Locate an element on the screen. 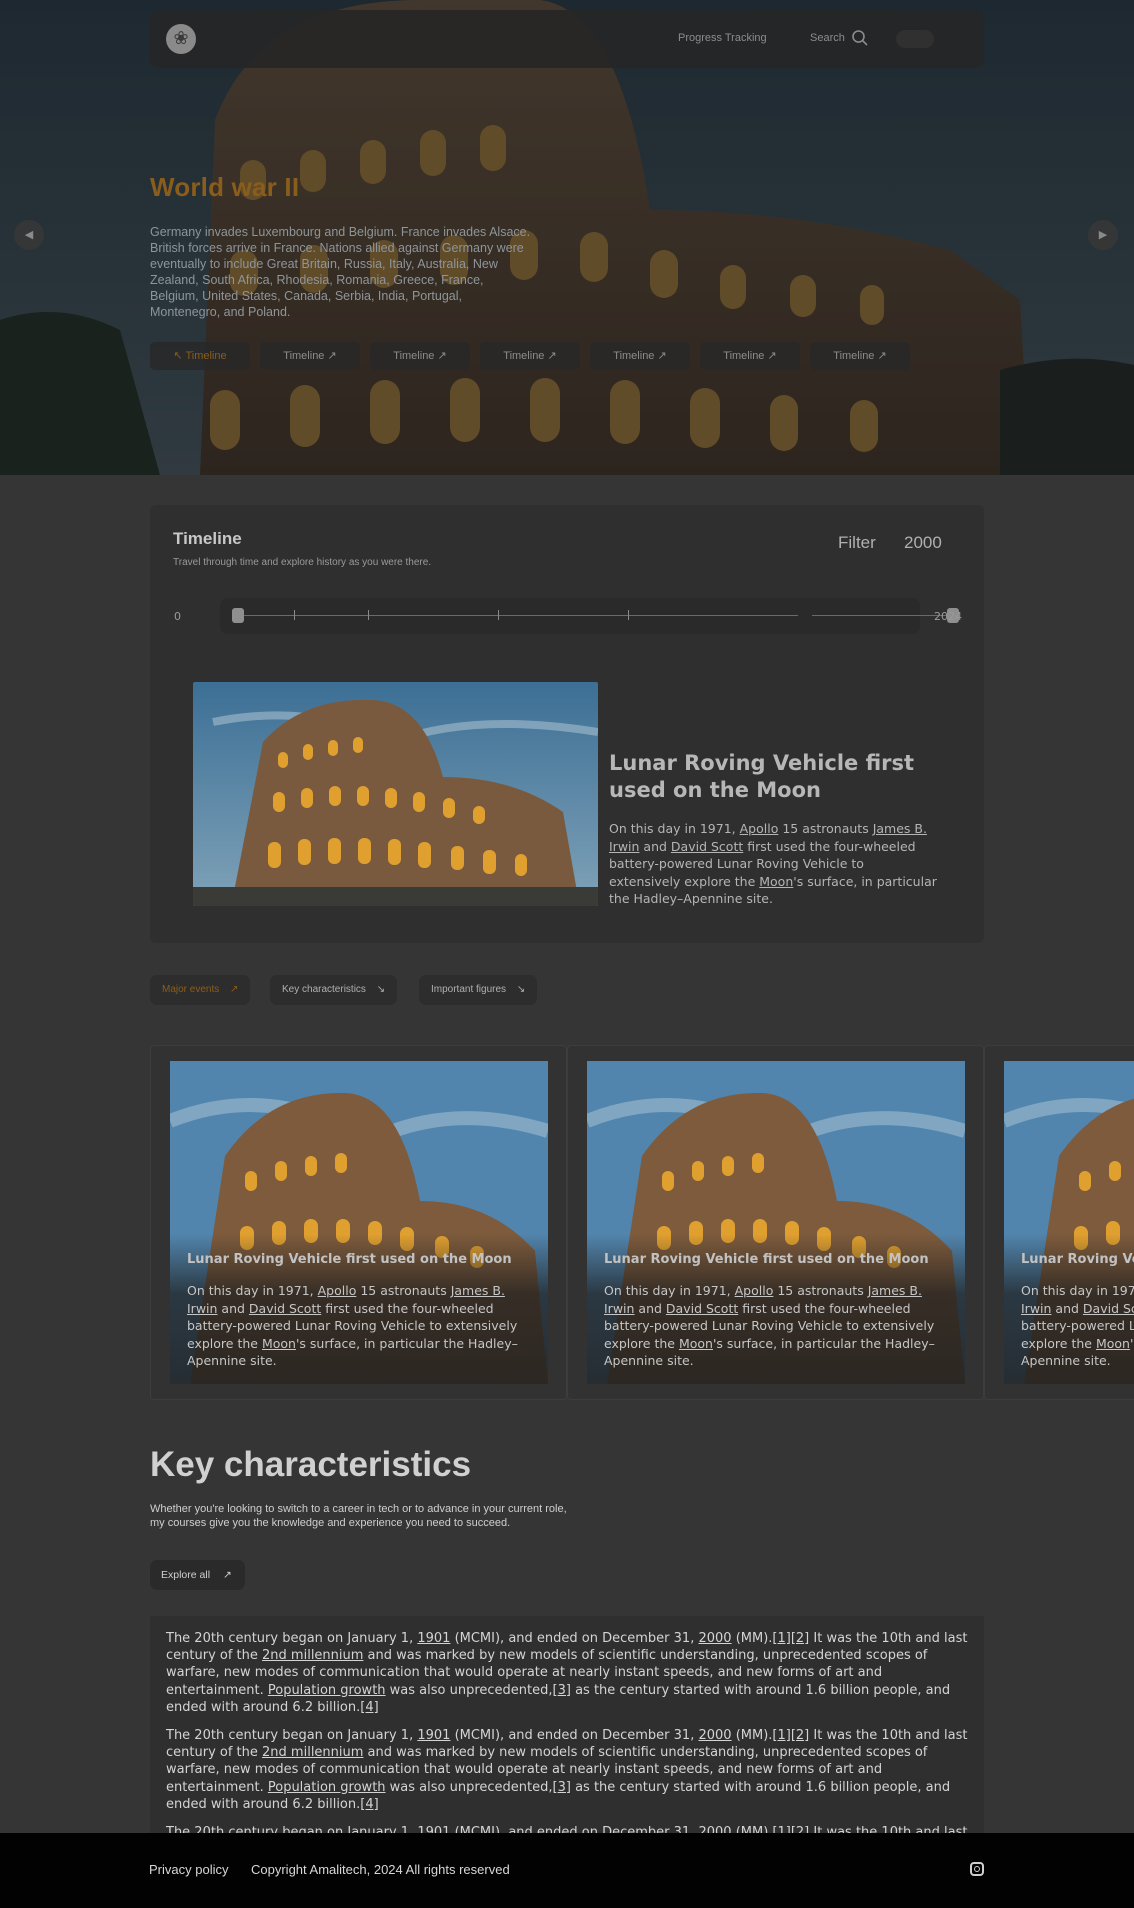  hero-tab-timeline-1: ↖ Timeline is located at coordinates (200, 356).